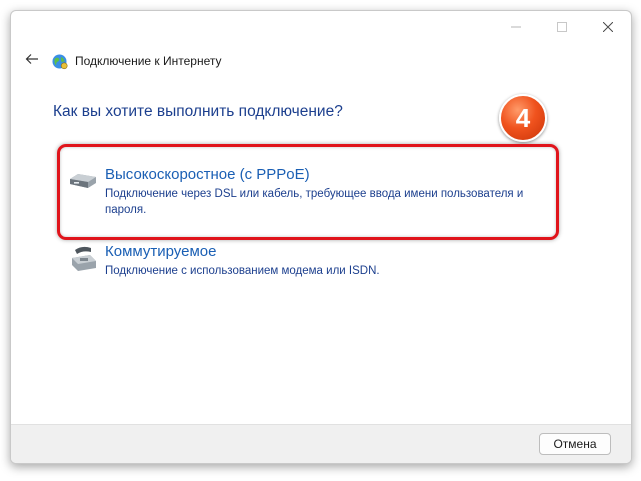 This screenshot has width=641, height=481. I want to click on close-button, so click(608, 27).